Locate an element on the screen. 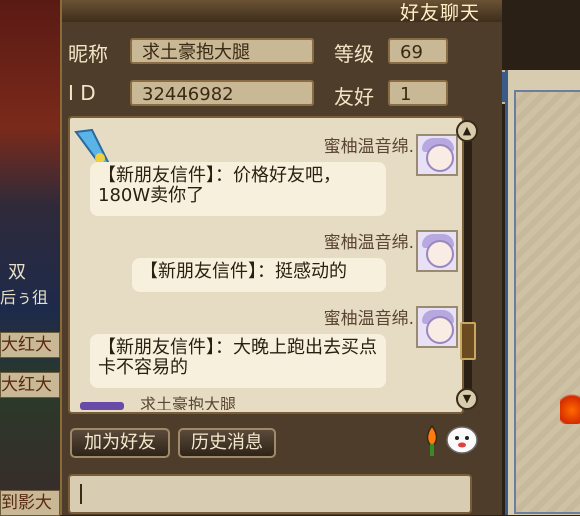 Image resolution: width=580 pixels, height=516 pixels. id-field: 32446982 is located at coordinates (222, 93).